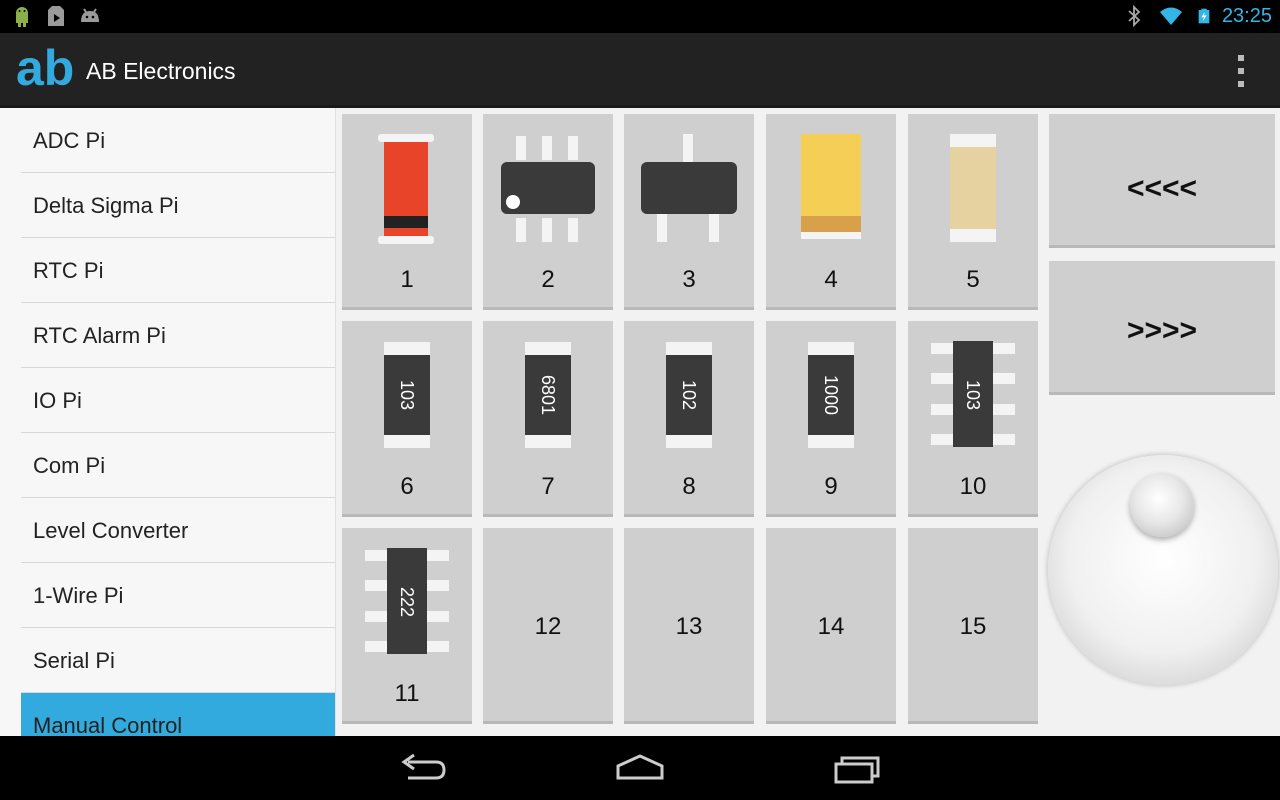 This screenshot has width=1280, height=800. I want to click on wifi-icon, so click(1170, 16).